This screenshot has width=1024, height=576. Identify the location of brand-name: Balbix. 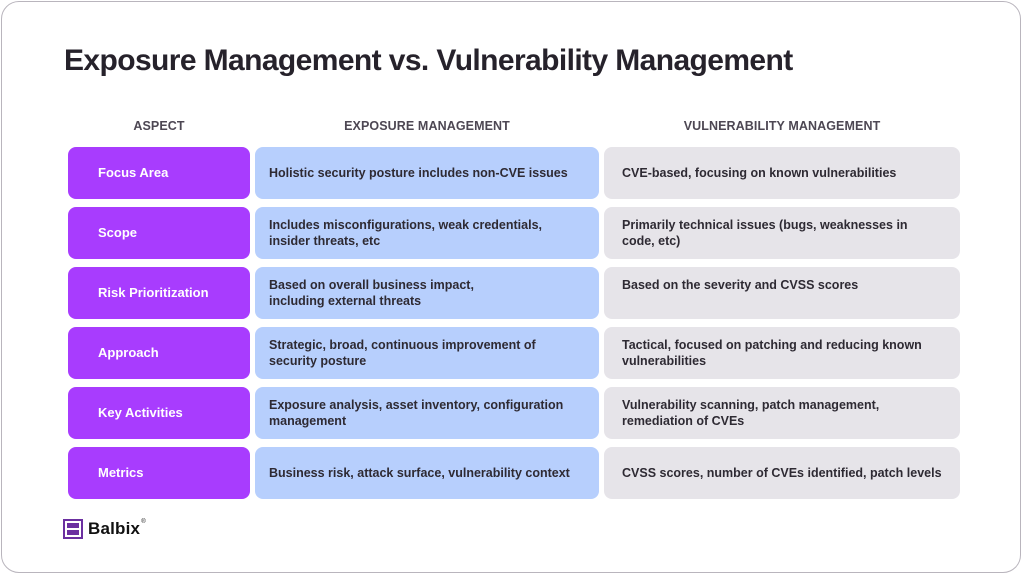
(114, 528).